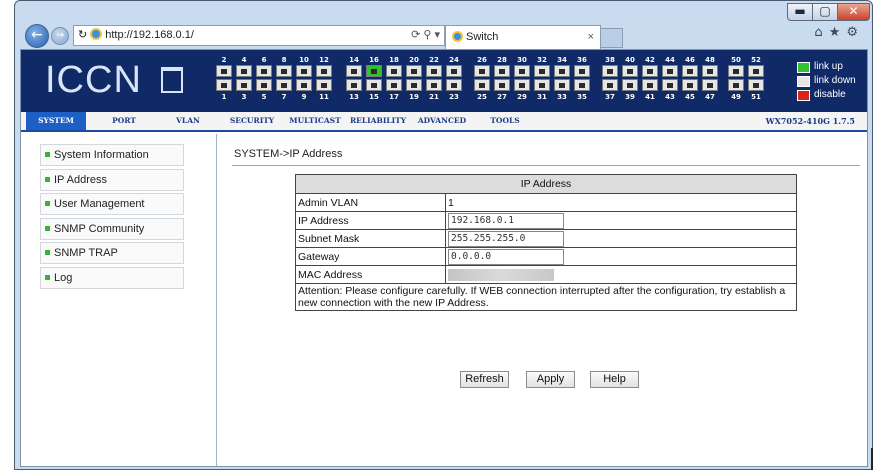 The width and height of the screenshot is (887, 474). I want to click on sidebar-item-label: IP Address, so click(80, 180).